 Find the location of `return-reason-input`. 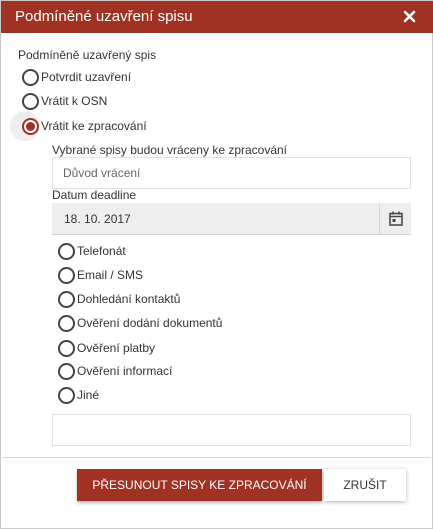

return-reason-input is located at coordinates (231, 173).